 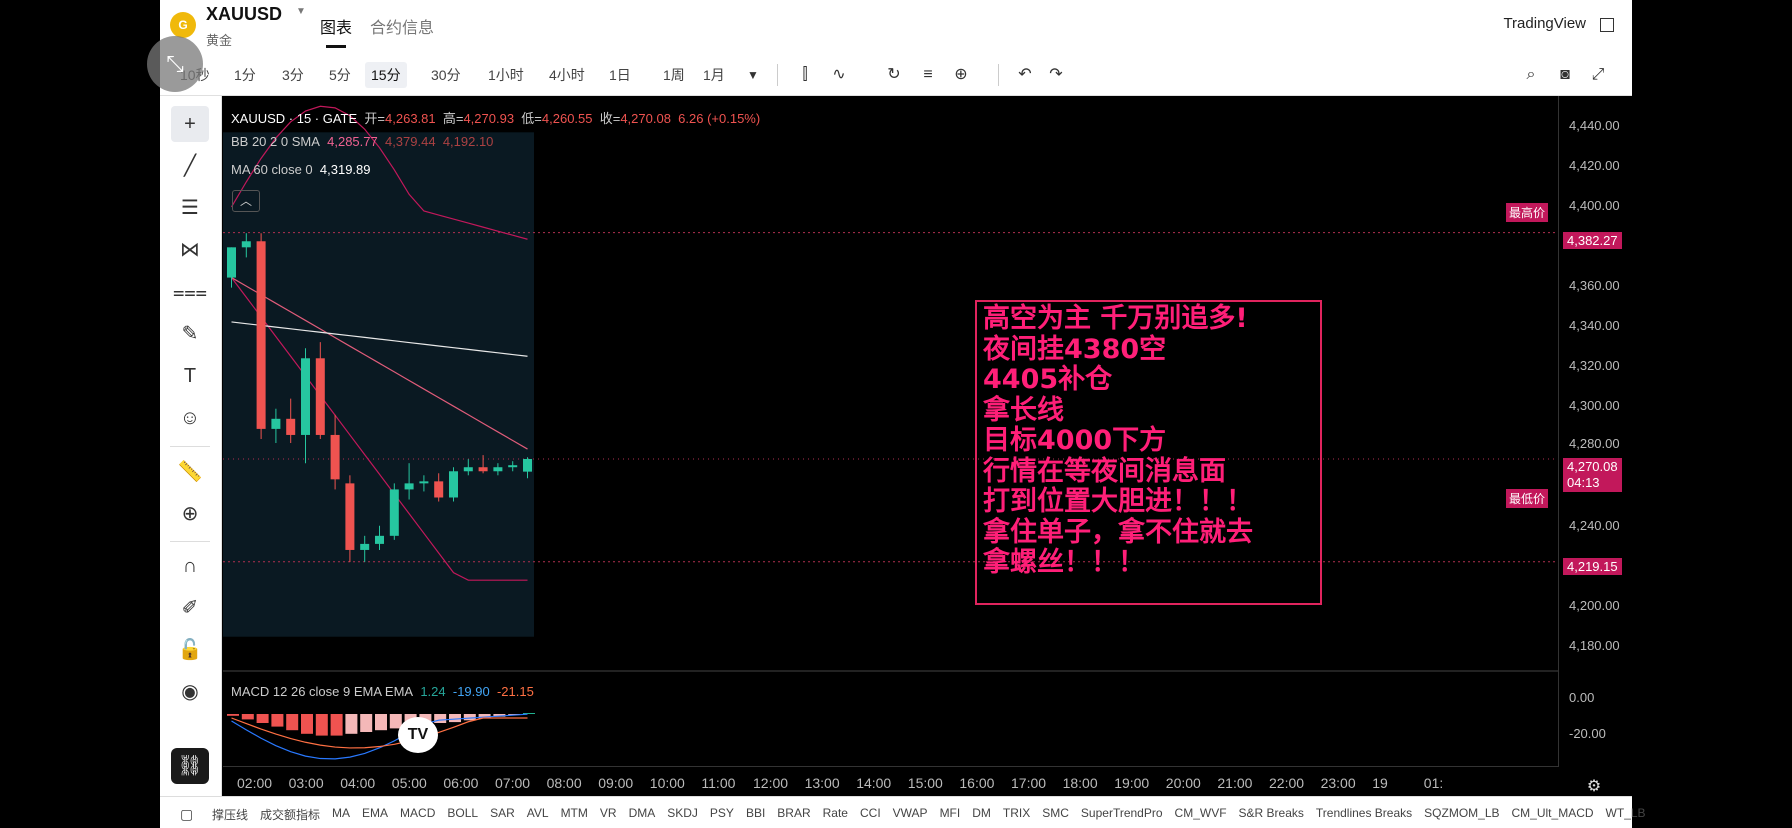 What do you see at coordinates (567, 75) in the screenshot?
I see `tf-4h: 4小时` at bounding box center [567, 75].